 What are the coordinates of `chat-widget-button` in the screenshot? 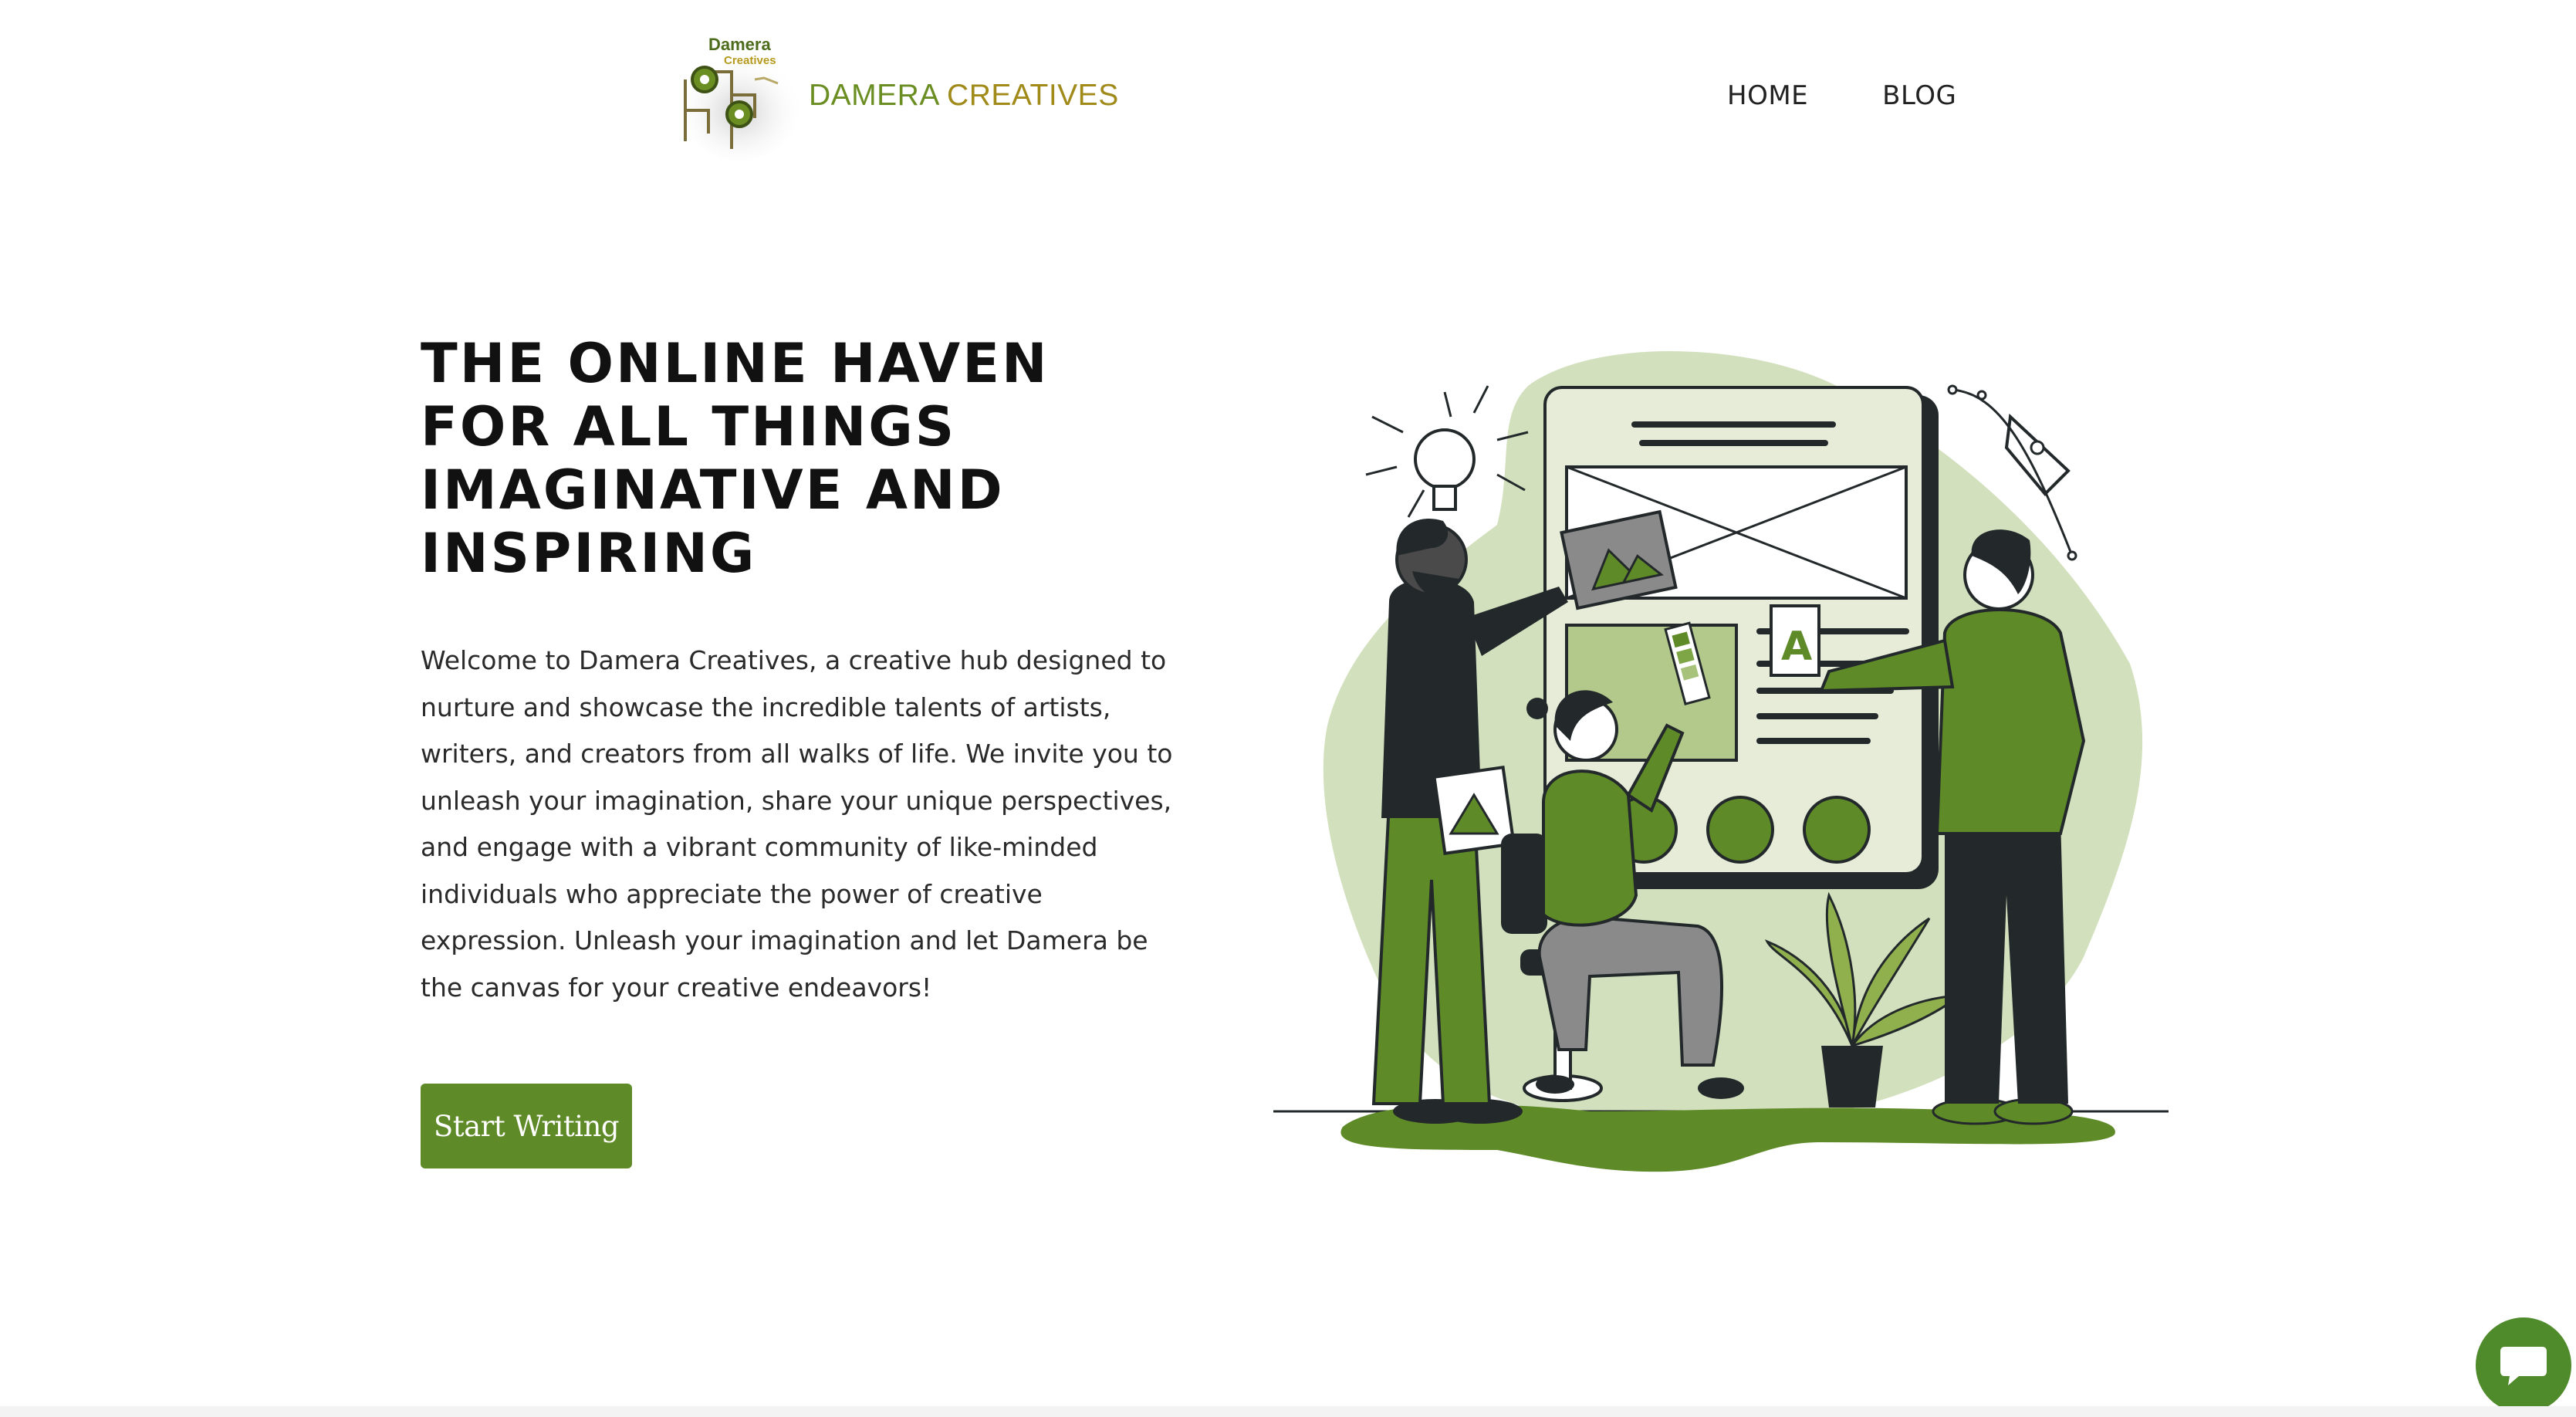 It's located at (2523, 1365).